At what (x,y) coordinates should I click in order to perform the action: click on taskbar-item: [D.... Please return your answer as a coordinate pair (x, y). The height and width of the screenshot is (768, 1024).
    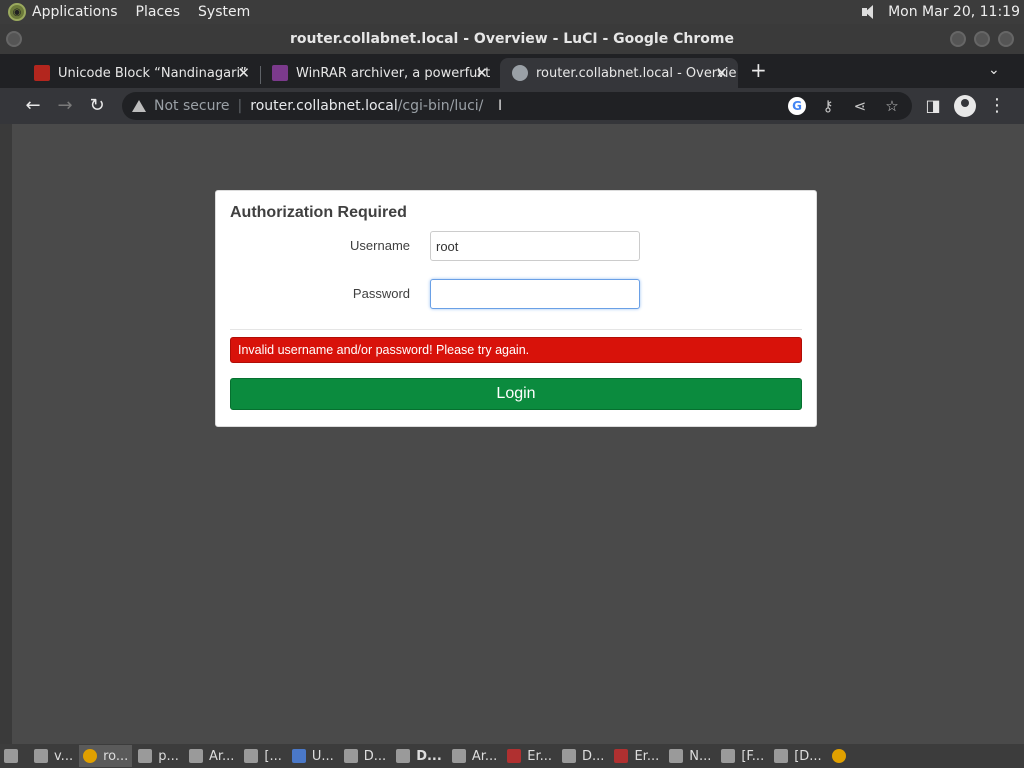
    Looking at the image, I should click on (797, 756).